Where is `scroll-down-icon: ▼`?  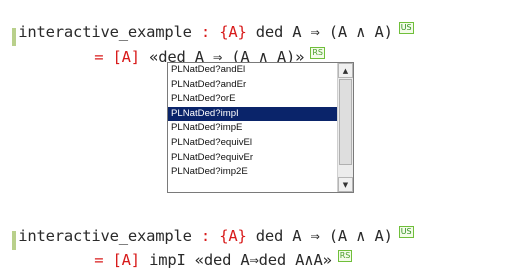
scroll-down-icon: ▼ is located at coordinates (345, 184).